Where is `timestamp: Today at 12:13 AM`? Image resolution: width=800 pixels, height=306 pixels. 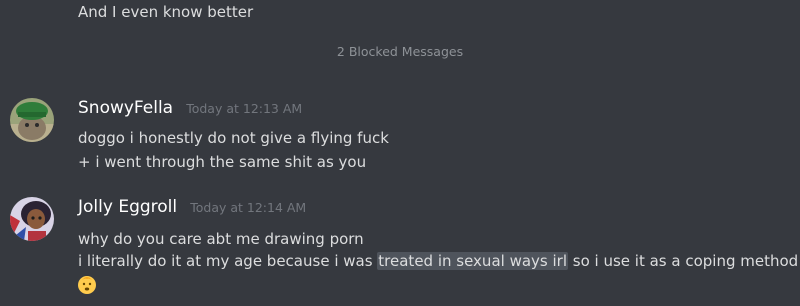 timestamp: Today at 12:13 AM is located at coordinates (244, 108).